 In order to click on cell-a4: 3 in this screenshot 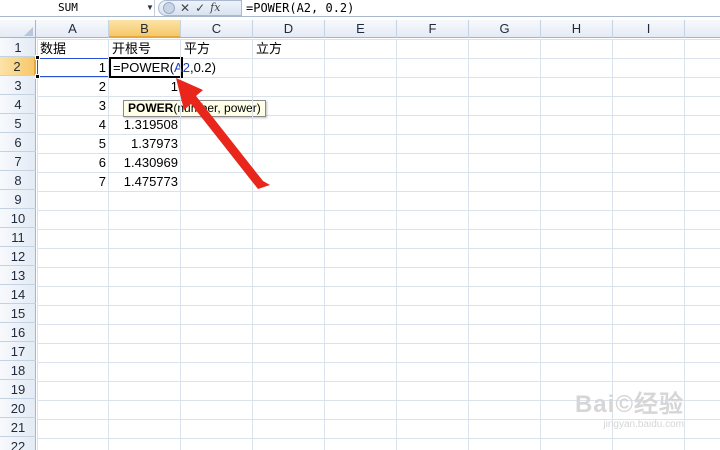, I will do `click(73, 105)`.